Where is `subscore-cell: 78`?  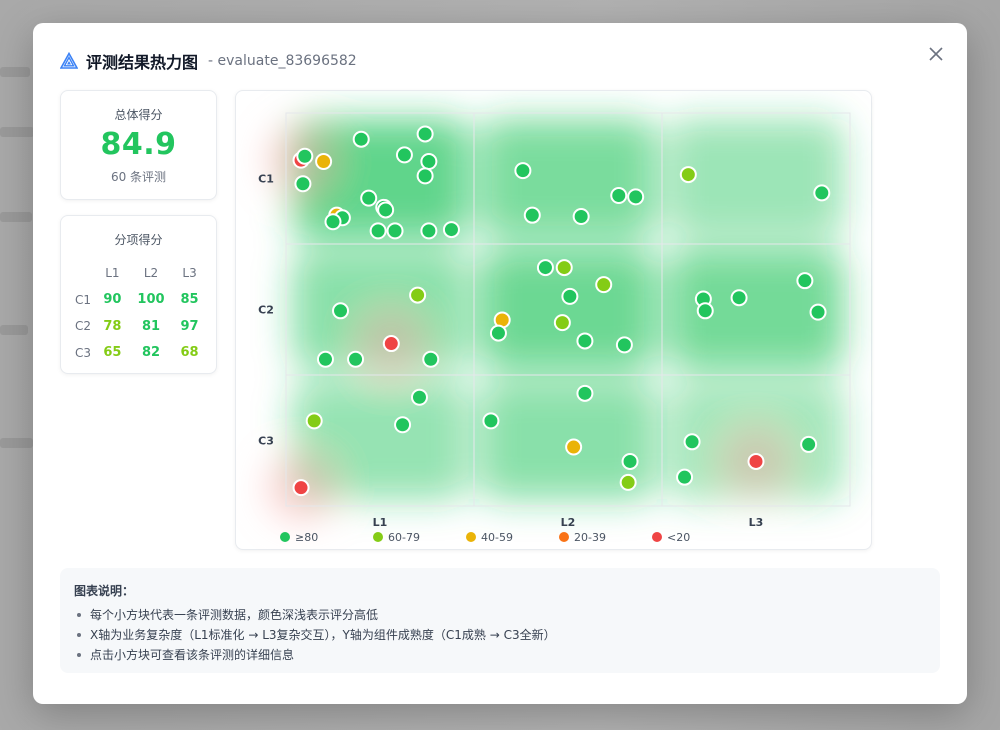
subscore-cell: 78 is located at coordinates (112, 326).